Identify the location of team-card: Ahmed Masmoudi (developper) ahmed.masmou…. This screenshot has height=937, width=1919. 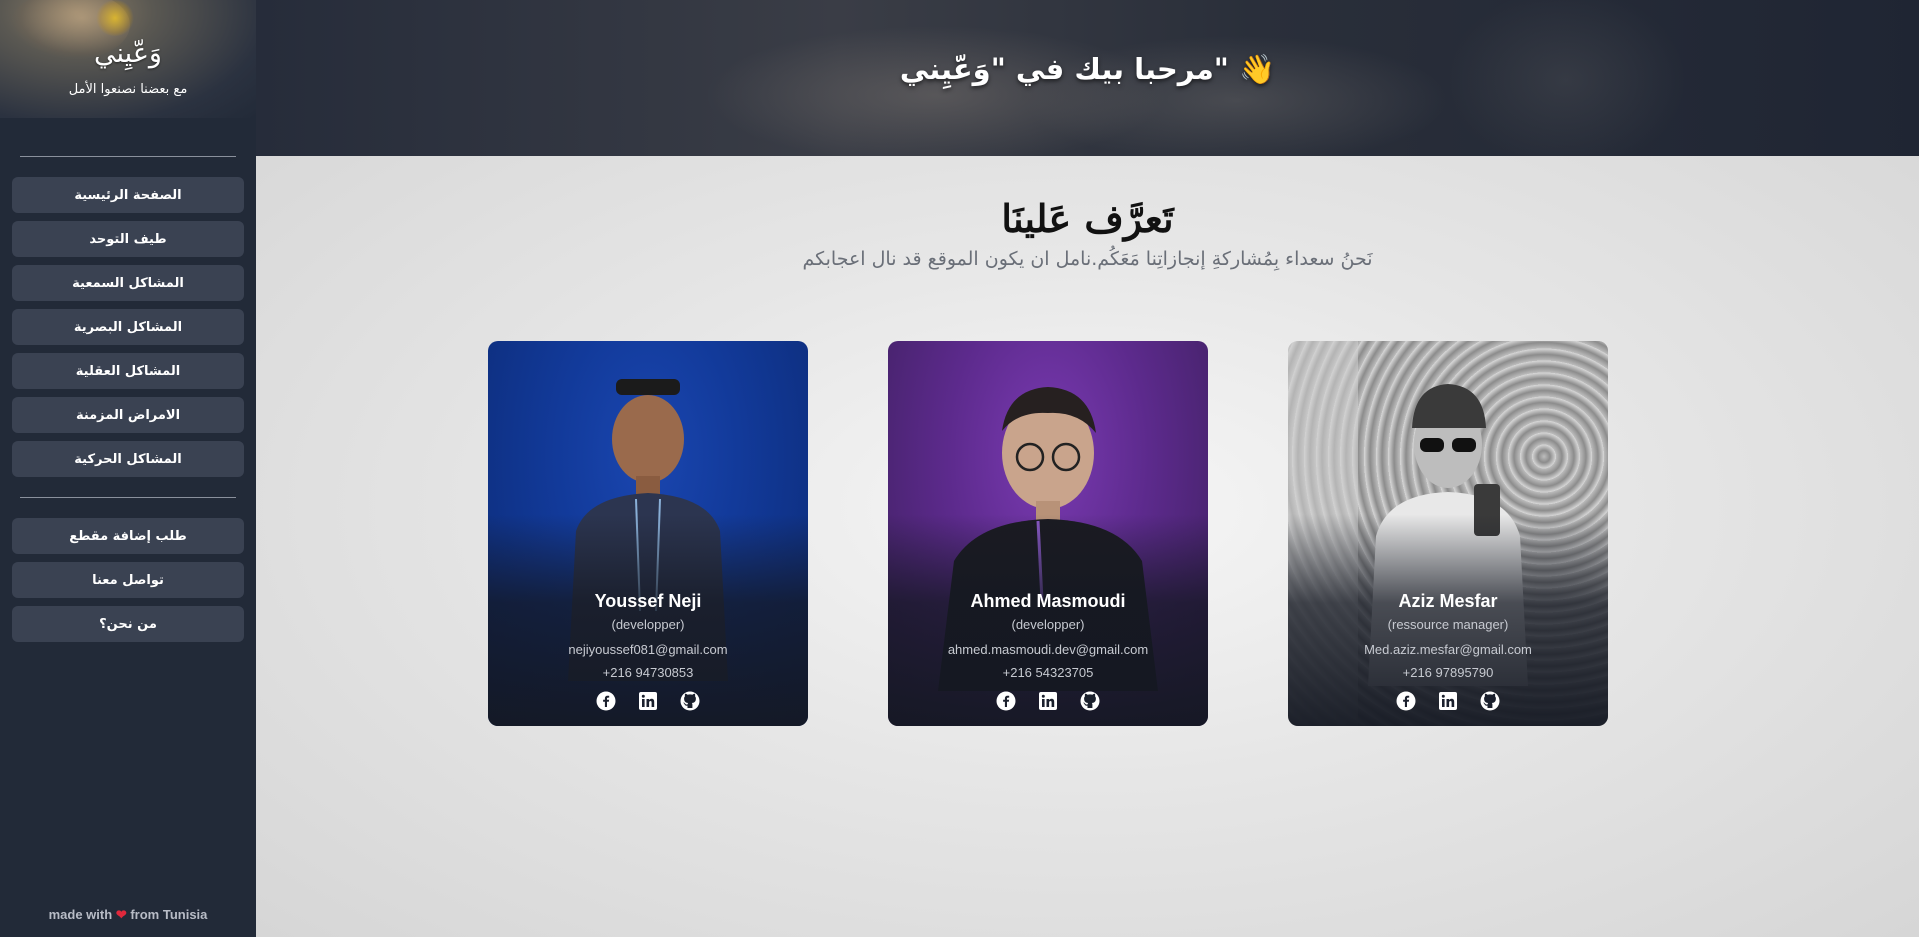
(1048, 533).